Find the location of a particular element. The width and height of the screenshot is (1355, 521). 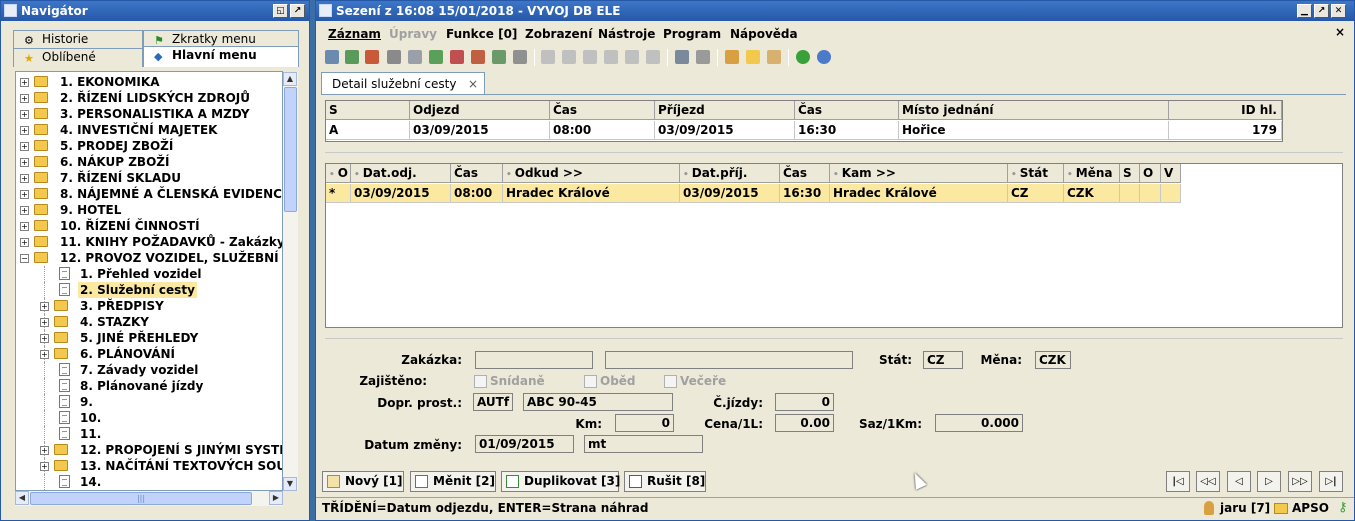

export-icon is located at coordinates (436, 57).